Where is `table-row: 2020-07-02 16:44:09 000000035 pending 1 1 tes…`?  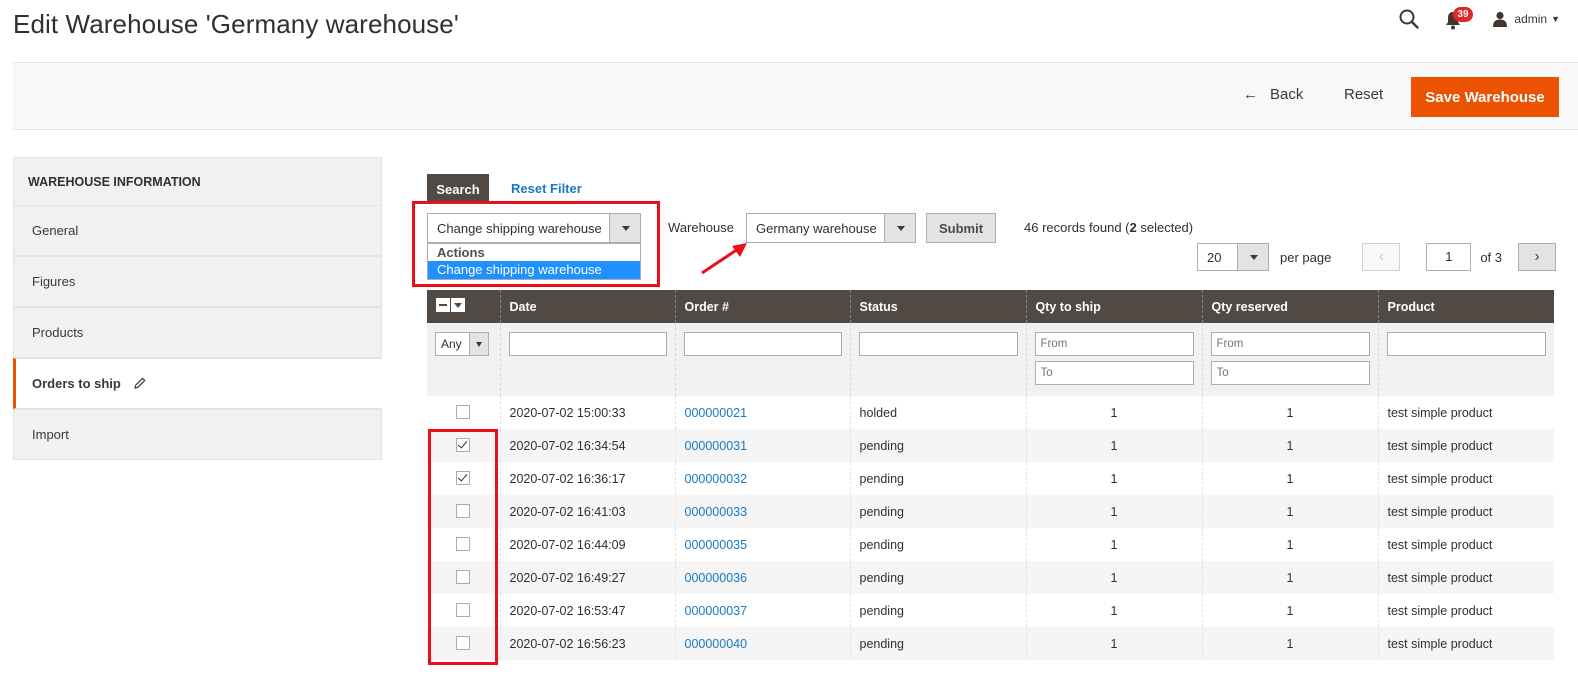
table-row: 2020-07-02 16:44:09 000000035 pending 1 1 tes… is located at coordinates (990, 544).